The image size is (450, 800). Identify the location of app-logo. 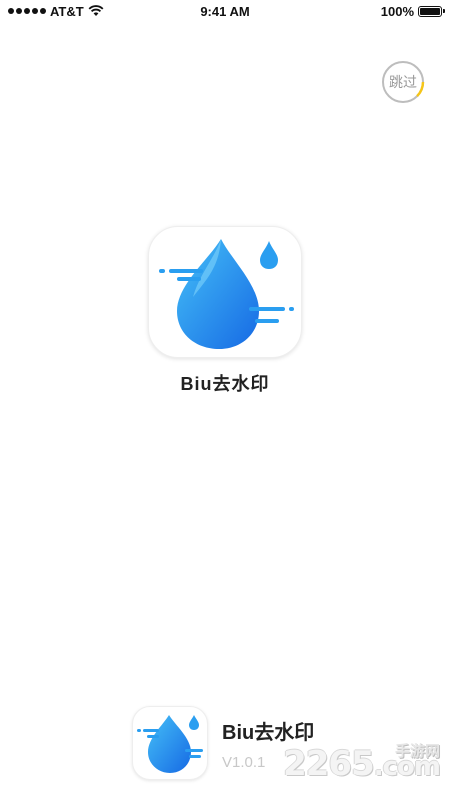
(225, 292).